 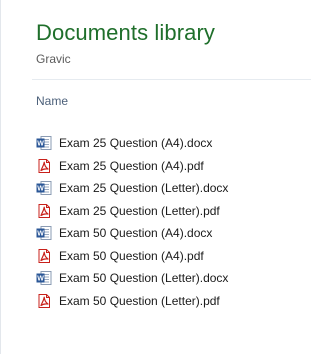 I want to click on file-list-item: Exam 50 Question (Letter).pdf, so click(x=171, y=301).